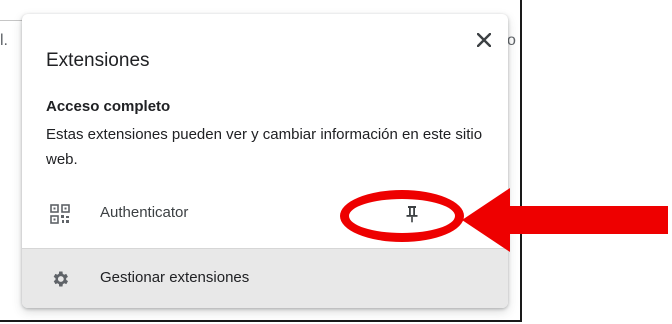 The height and width of the screenshot is (324, 672). What do you see at coordinates (144, 212) in the screenshot?
I see `extension-name: Authenticator` at bounding box center [144, 212].